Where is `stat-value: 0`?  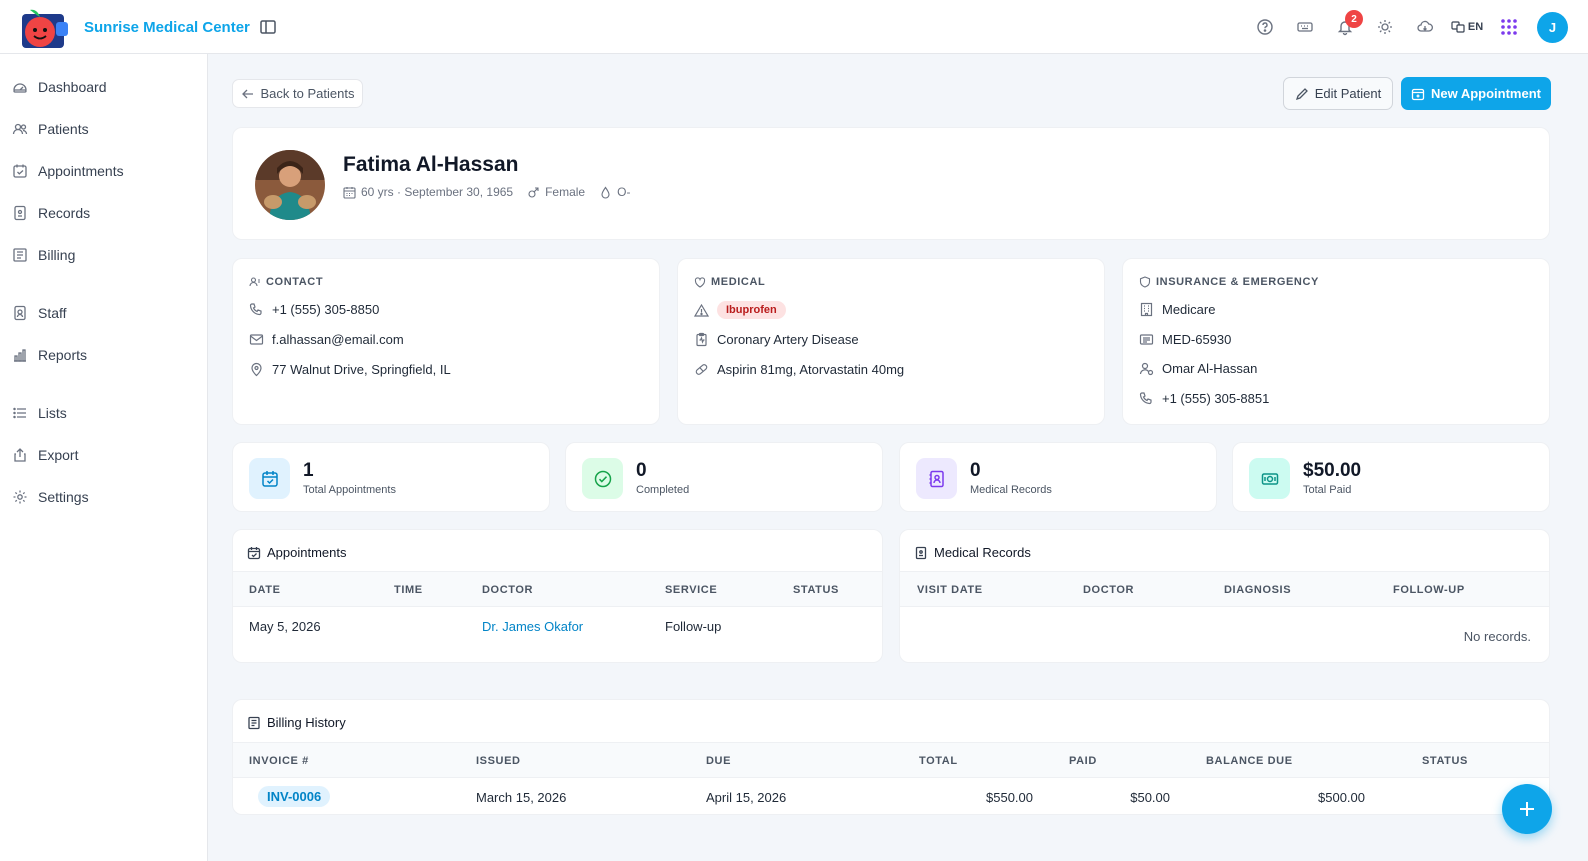
stat-value: 0 is located at coordinates (975, 470).